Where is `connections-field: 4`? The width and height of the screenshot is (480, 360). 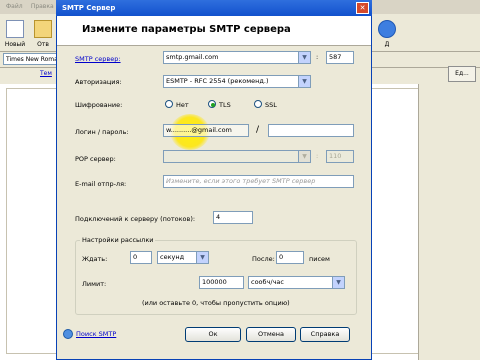 connections-field: 4 is located at coordinates (233, 217).